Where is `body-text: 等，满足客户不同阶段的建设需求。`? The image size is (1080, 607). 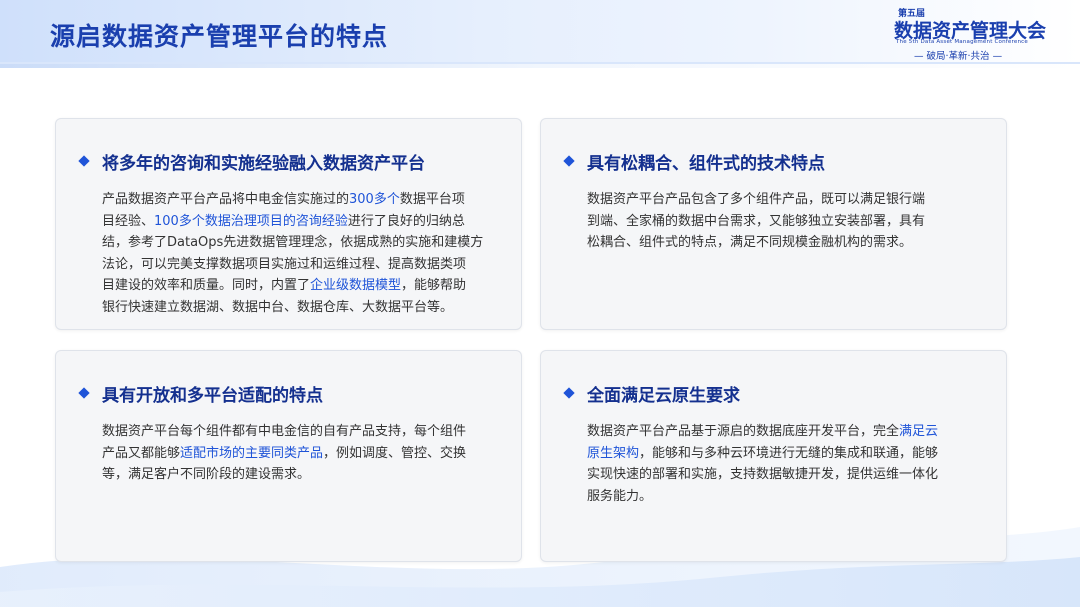
body-text: 等，满足客户不同阶段的建设需求。 is located at coordinates (206, 474).